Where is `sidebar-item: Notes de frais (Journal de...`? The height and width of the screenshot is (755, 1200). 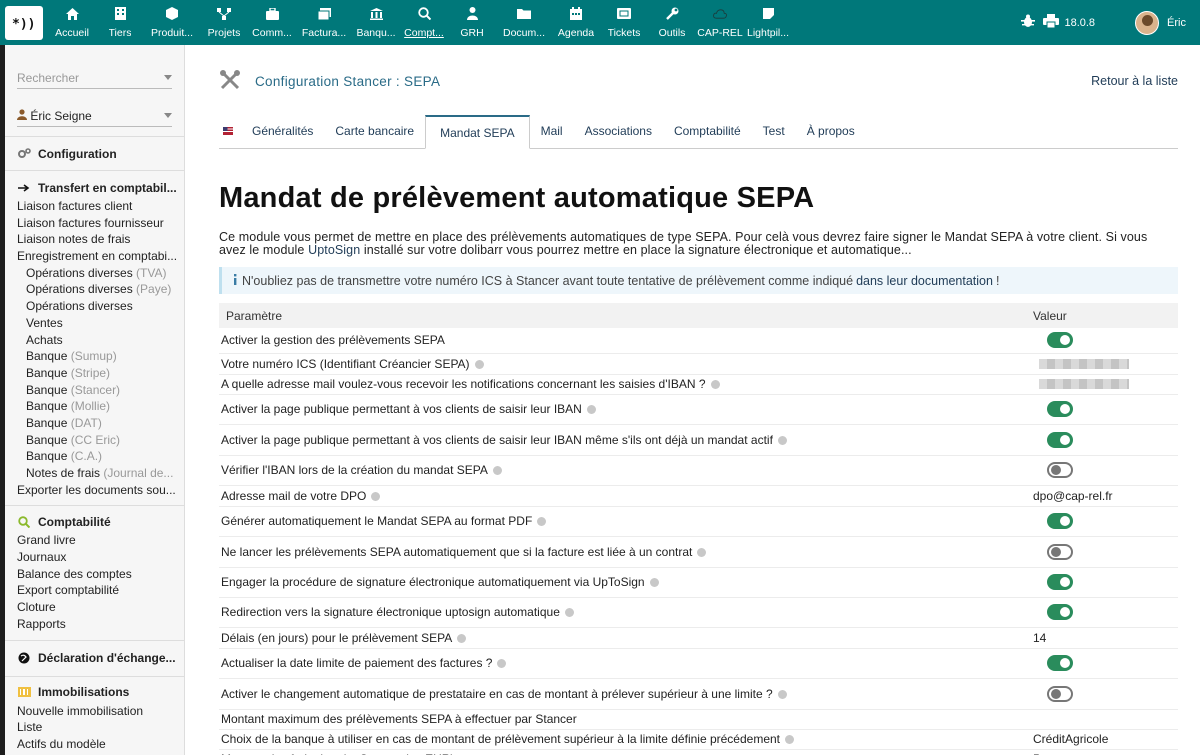 sidebar-item: Notes de frais (Journal de... is located at coordinates (94, 473).